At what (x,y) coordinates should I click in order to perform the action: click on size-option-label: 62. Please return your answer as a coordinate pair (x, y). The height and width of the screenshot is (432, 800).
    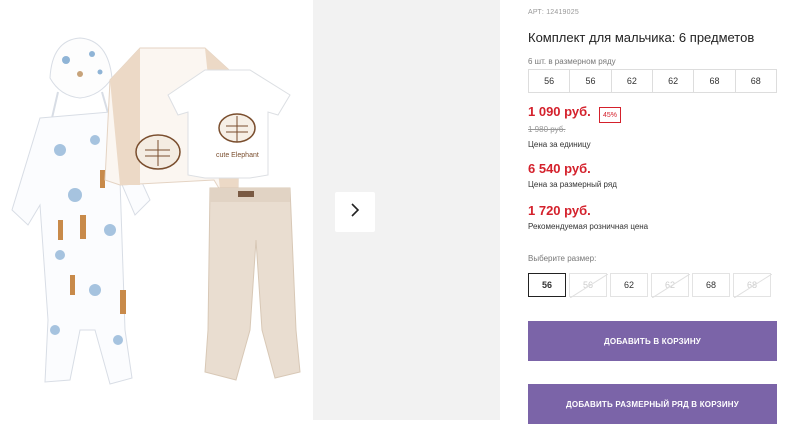
    Looking at the image, I should click on (628, 285).